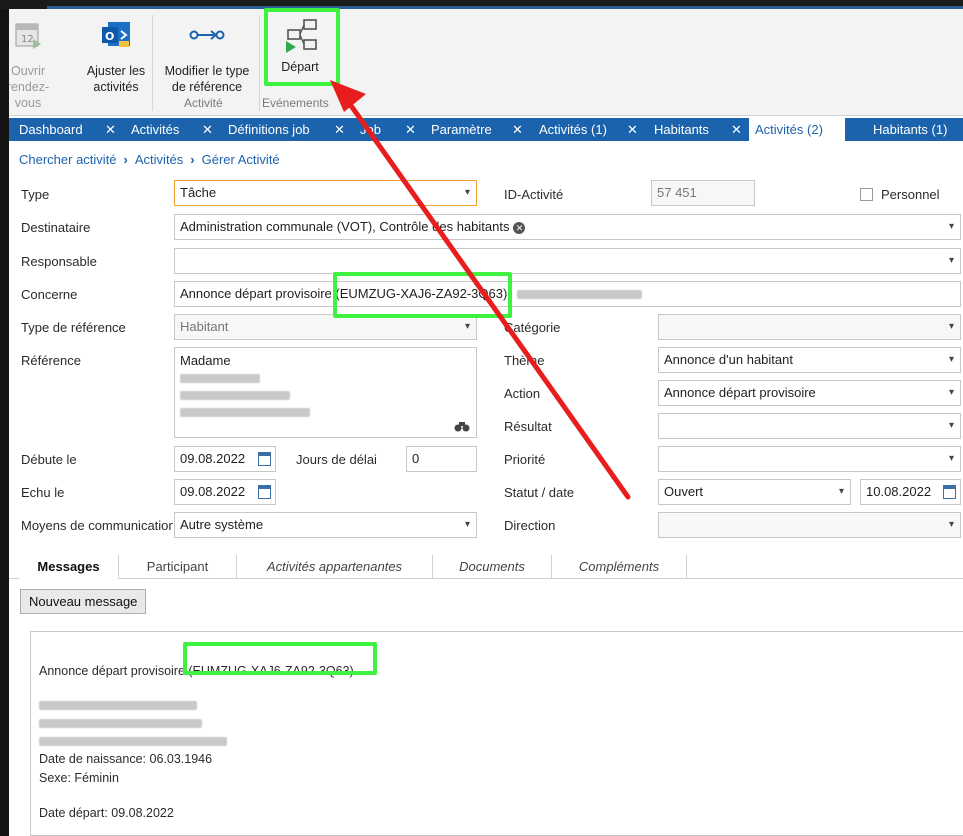 The width and height of the screenshot is (963, 836). Describe the element at coordinates (116, 57) in the screenshot. I see `adjust-activities-button: O Ajuster les activités` at that location.